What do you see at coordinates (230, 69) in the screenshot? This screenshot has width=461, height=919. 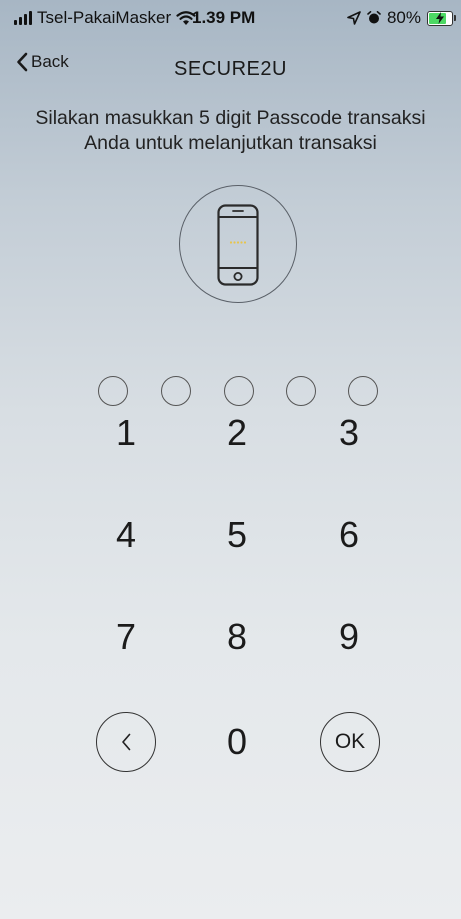 I see `page-title: SECURE2U` at bounding box center [230, 69].